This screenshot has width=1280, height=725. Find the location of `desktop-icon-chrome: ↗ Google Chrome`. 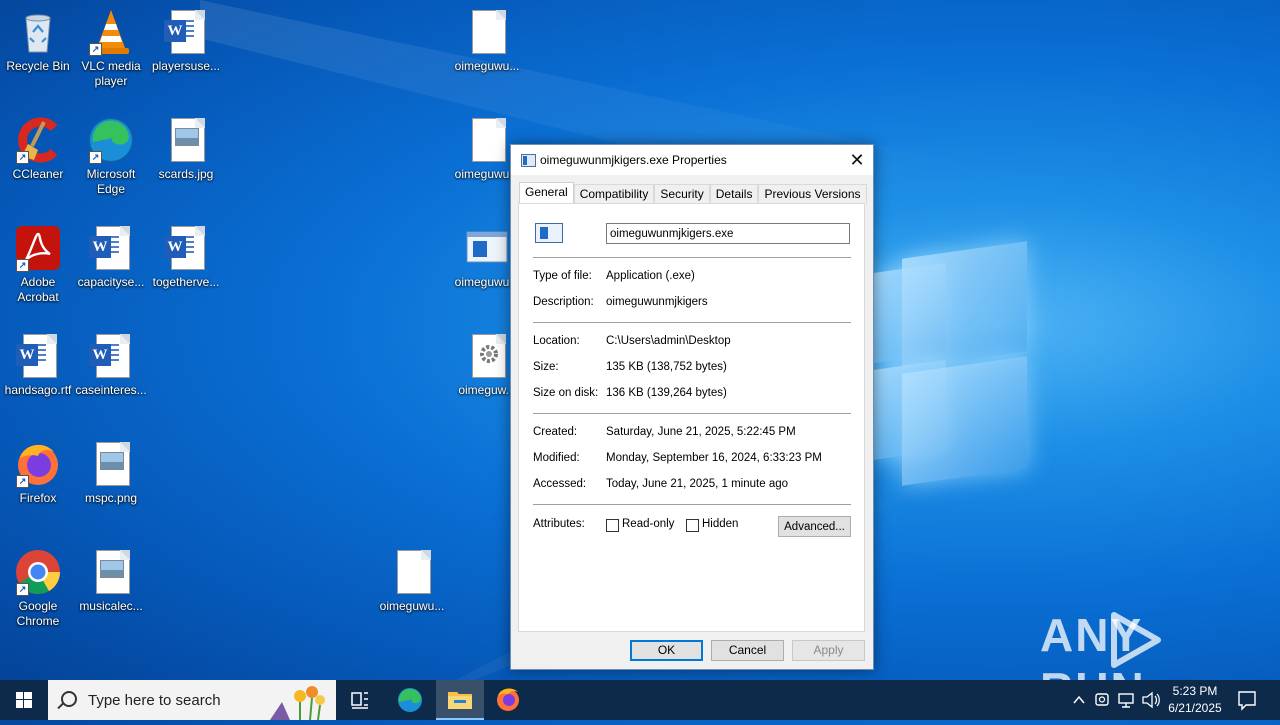

desktop-icon-chrome: ↗ Google Chrome is located at coordinates (38, 588).